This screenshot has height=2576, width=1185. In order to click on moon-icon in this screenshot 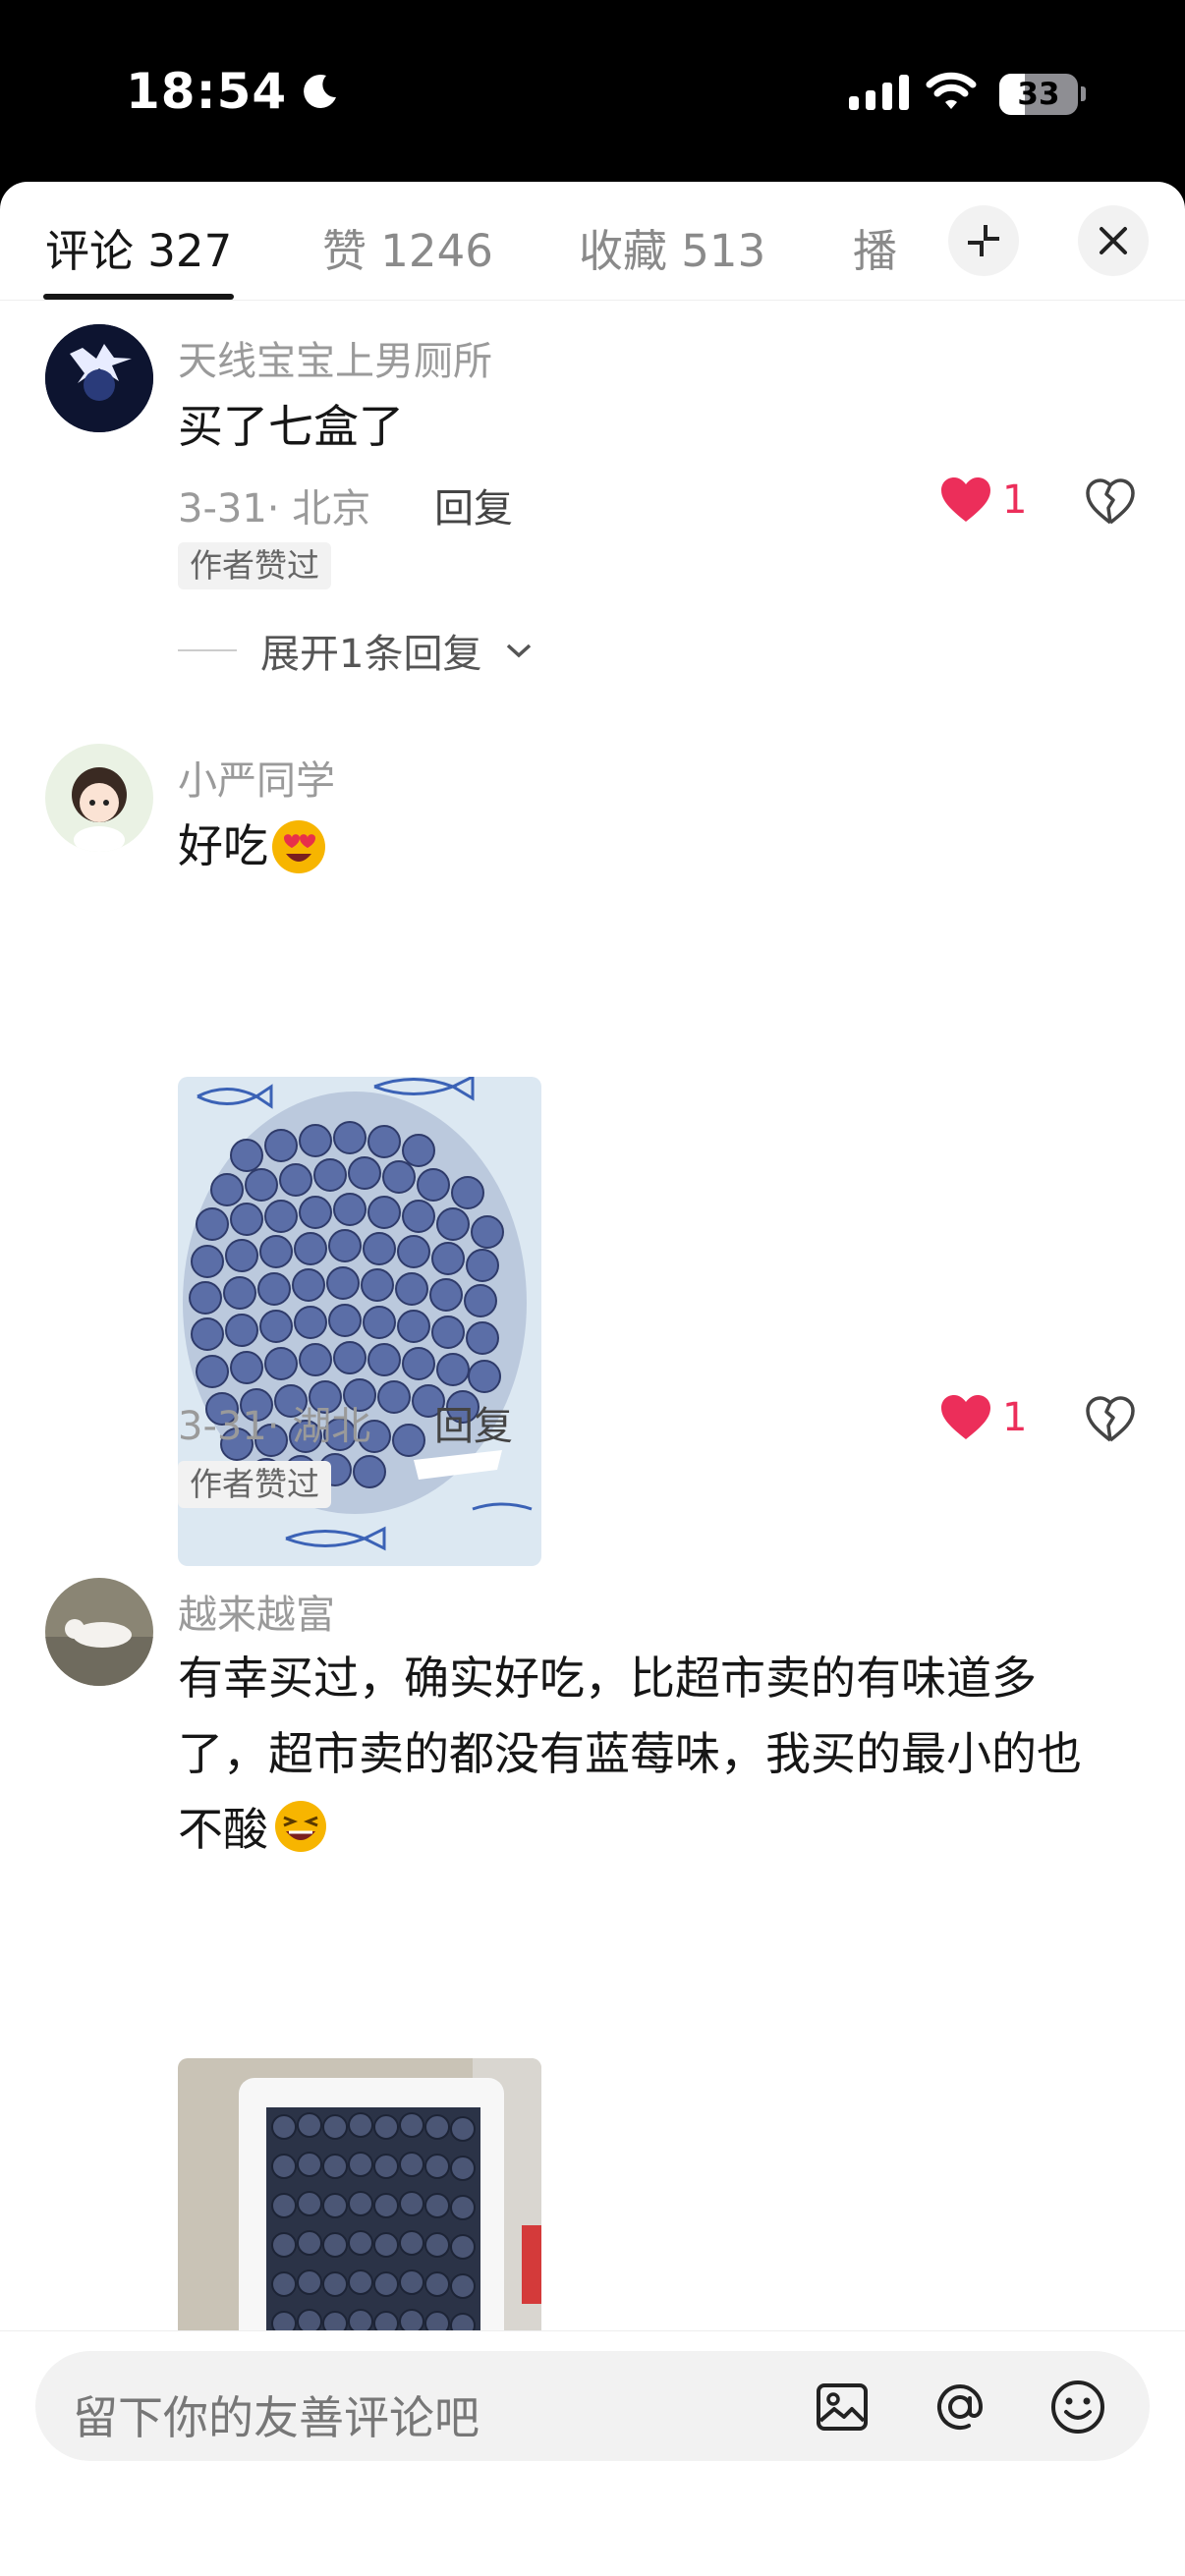, I will do `click(320, 91)`.